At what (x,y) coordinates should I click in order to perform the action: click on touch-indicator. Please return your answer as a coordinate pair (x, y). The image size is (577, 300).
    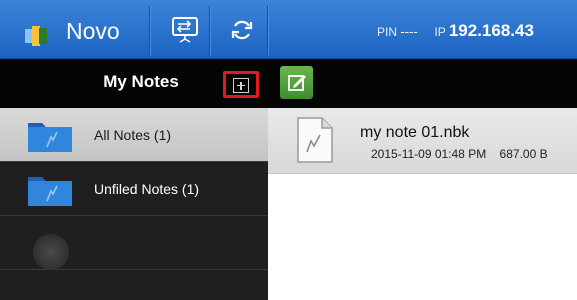
    Looking at the image, I should click on (51, 252).